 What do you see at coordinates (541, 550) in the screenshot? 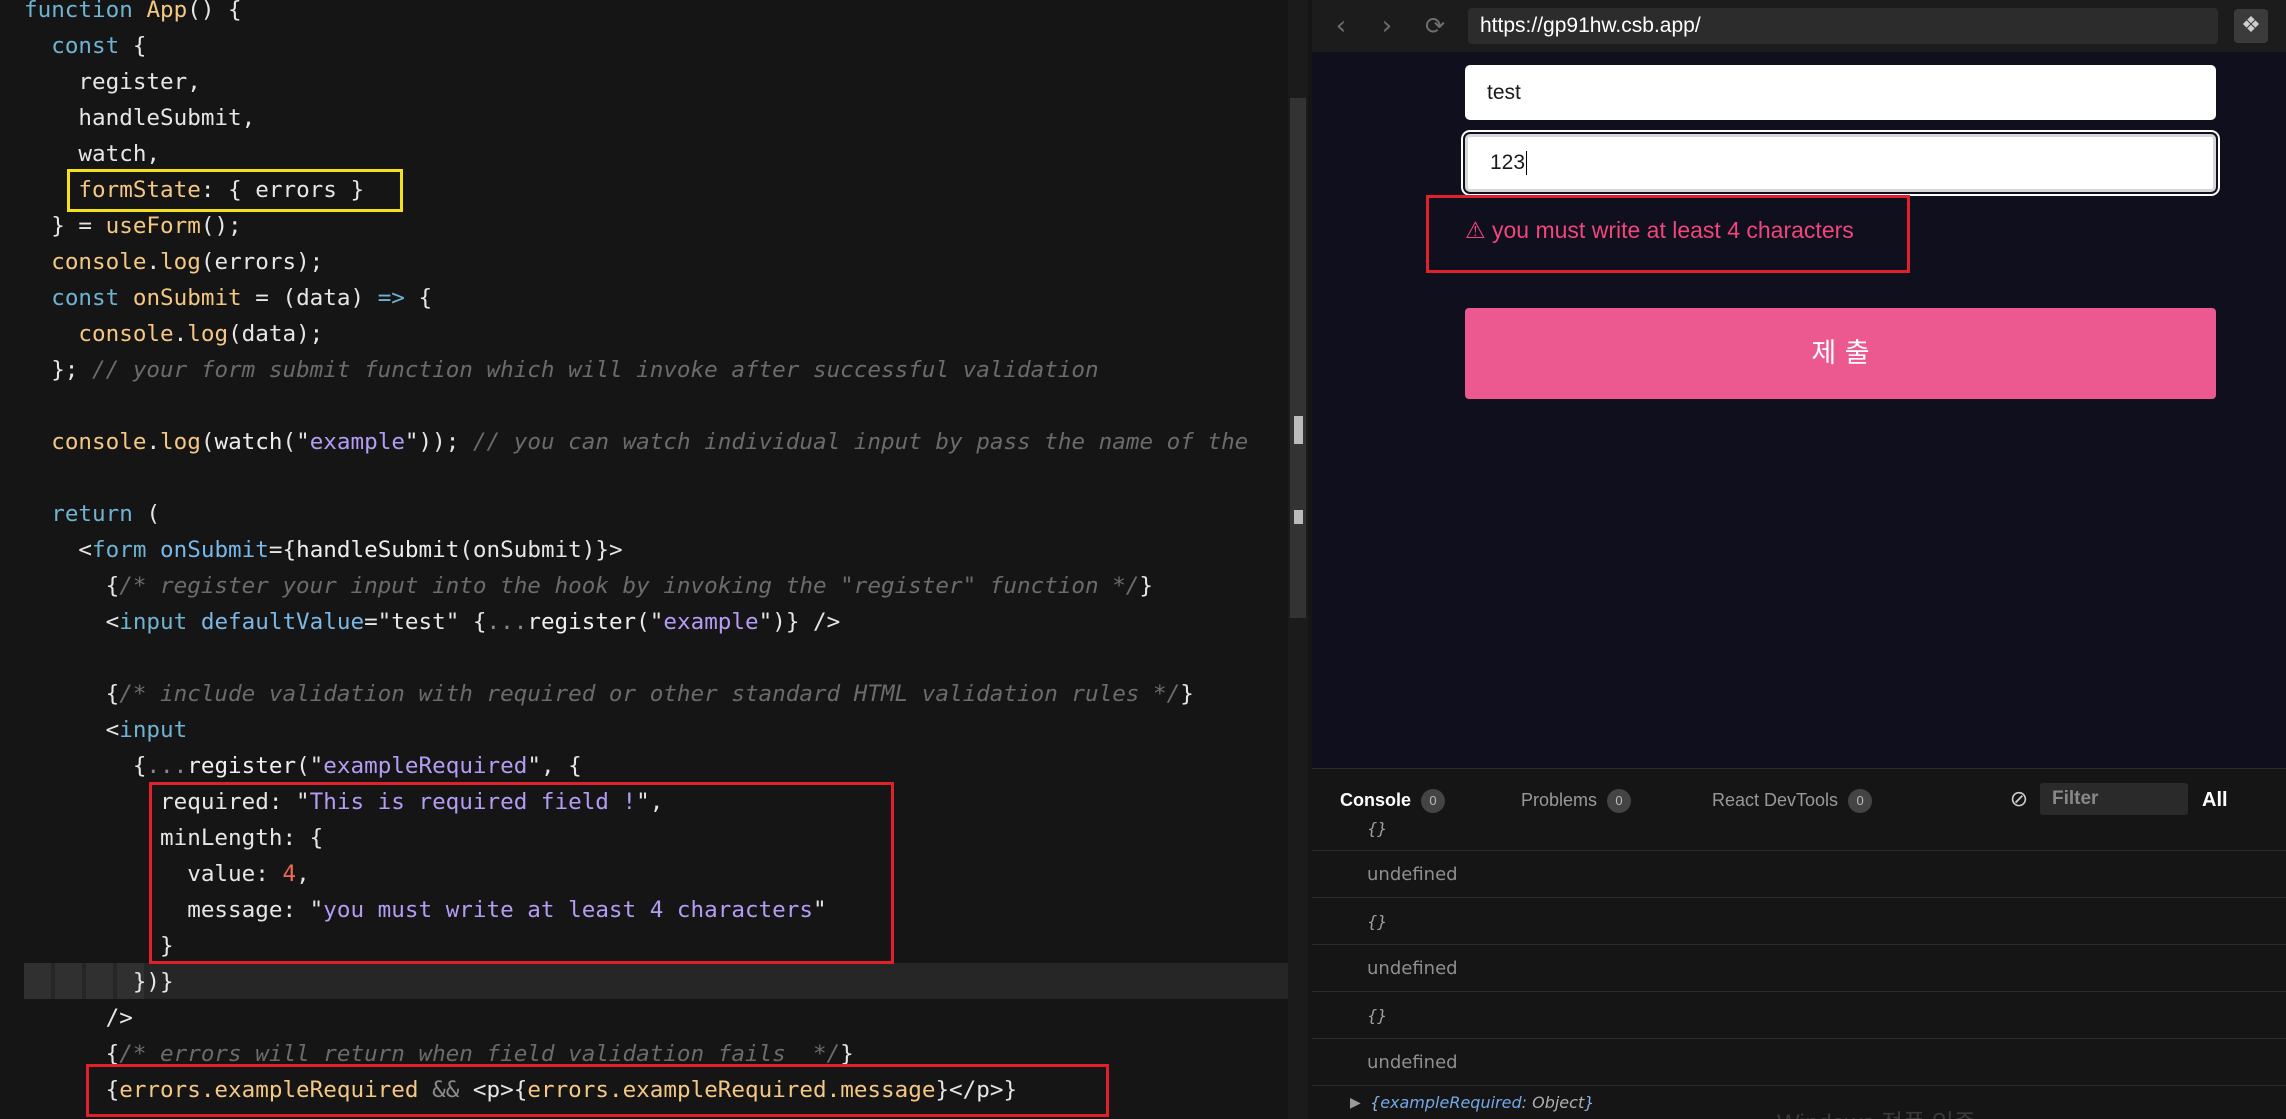
I see `code-token: (onSubmit)}>` at bounding box center [541, 550].